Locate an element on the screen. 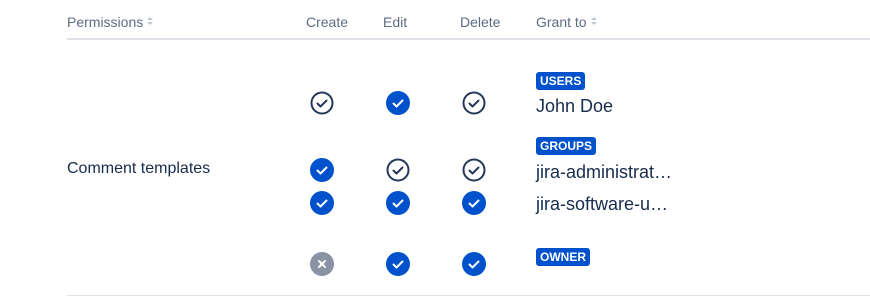  owner-badge: OWNER is located at coordinates (563, 257).